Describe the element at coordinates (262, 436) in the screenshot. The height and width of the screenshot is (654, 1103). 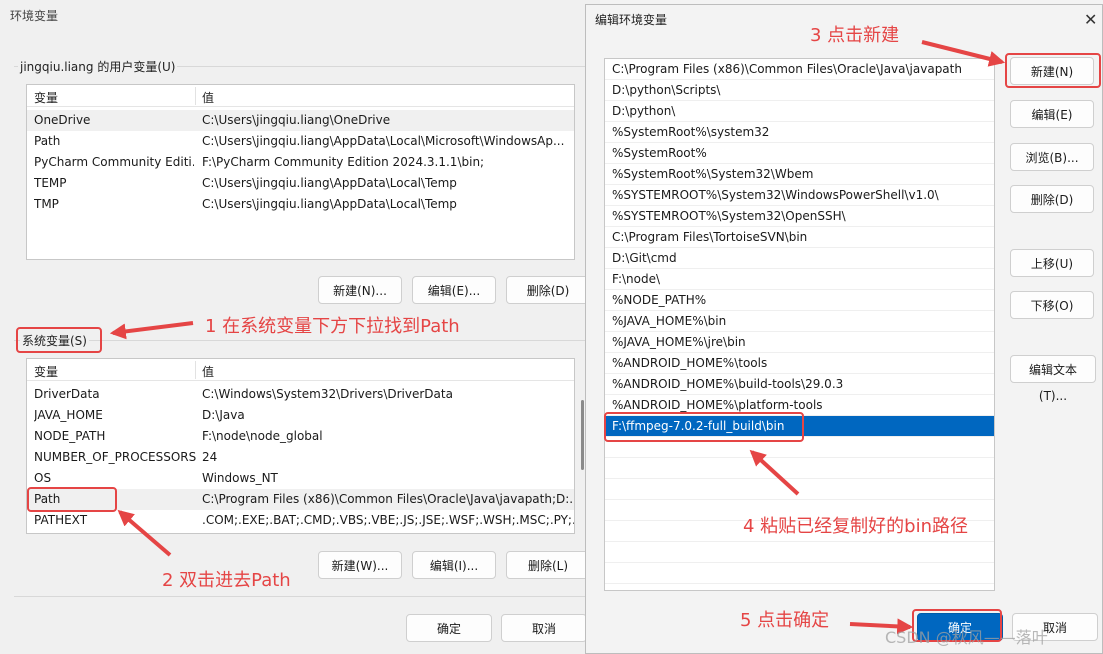
I see `var-value: F:\node\node_global` at that location.